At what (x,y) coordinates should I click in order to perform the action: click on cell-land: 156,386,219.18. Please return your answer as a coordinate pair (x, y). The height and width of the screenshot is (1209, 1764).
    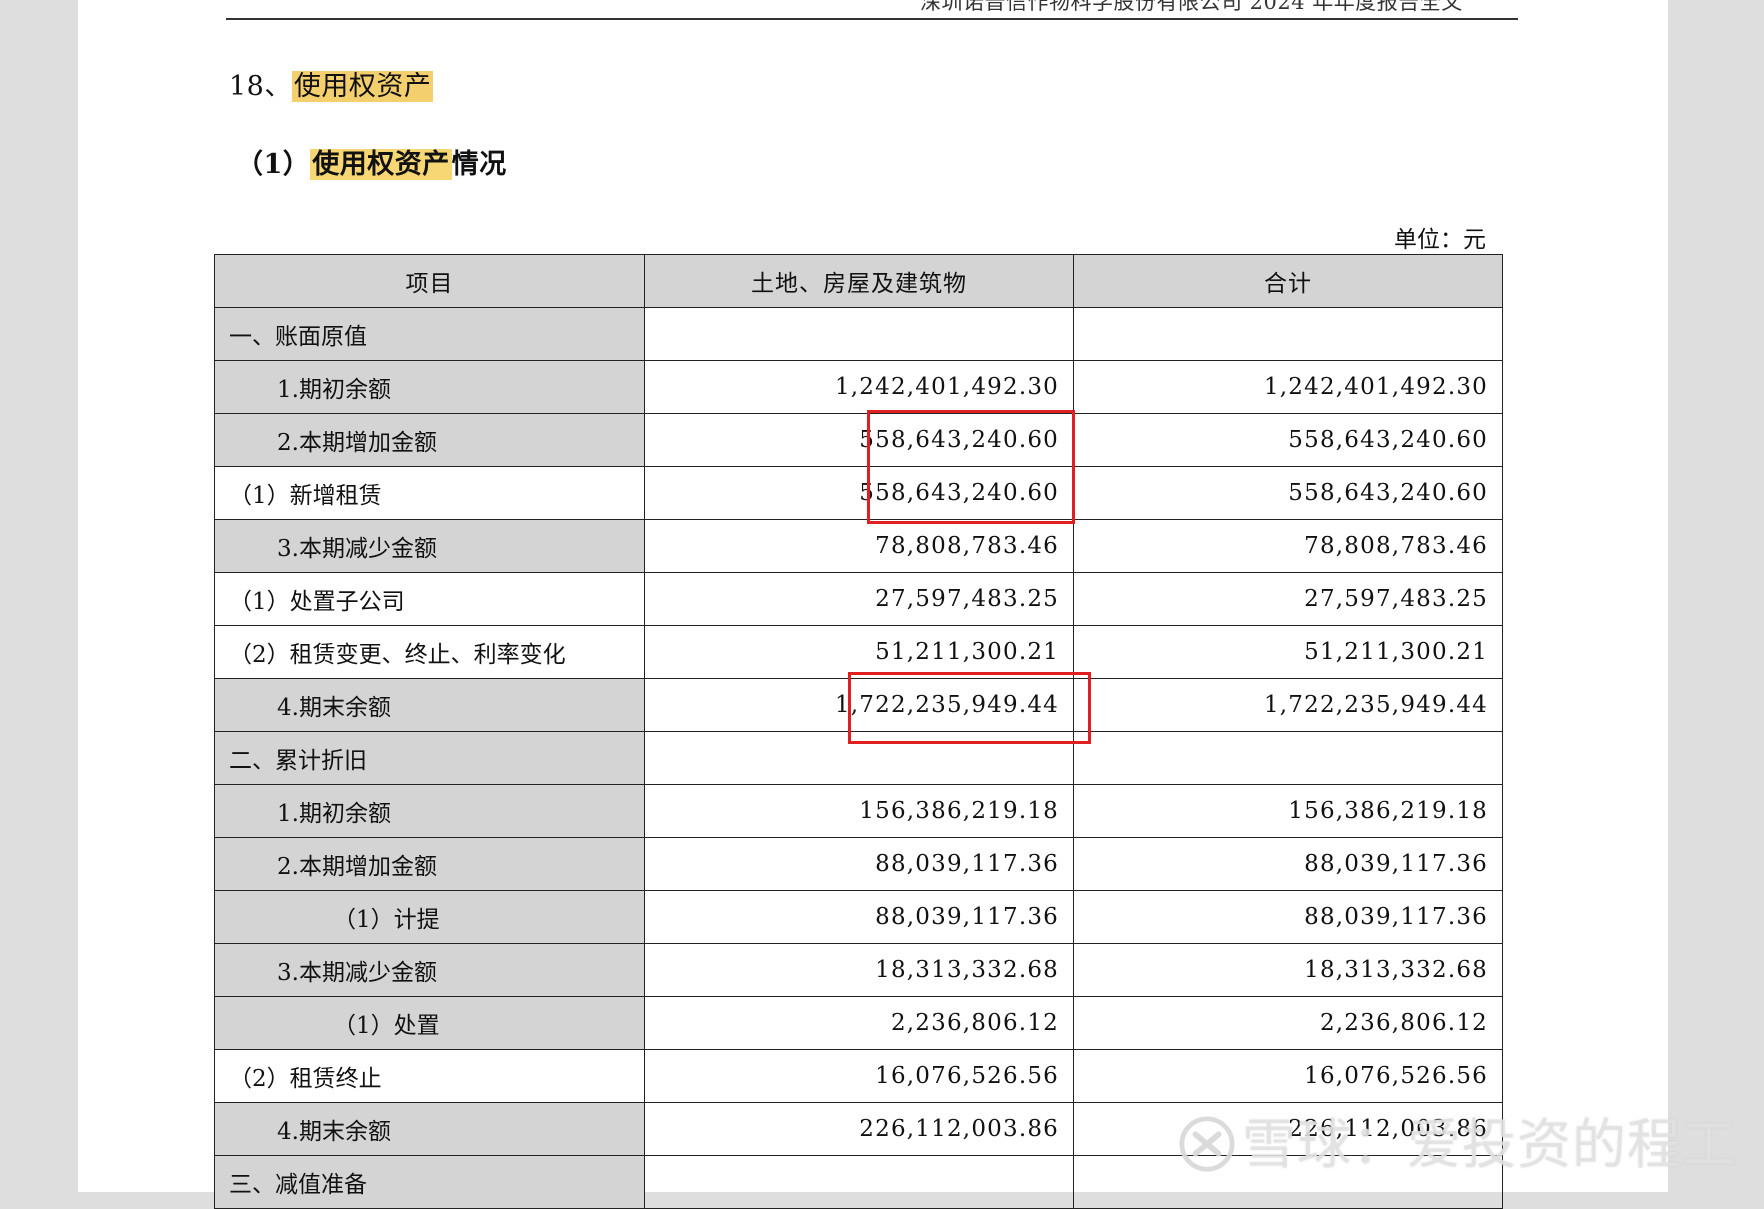
    Looking at the image, I should click on (859, 811).